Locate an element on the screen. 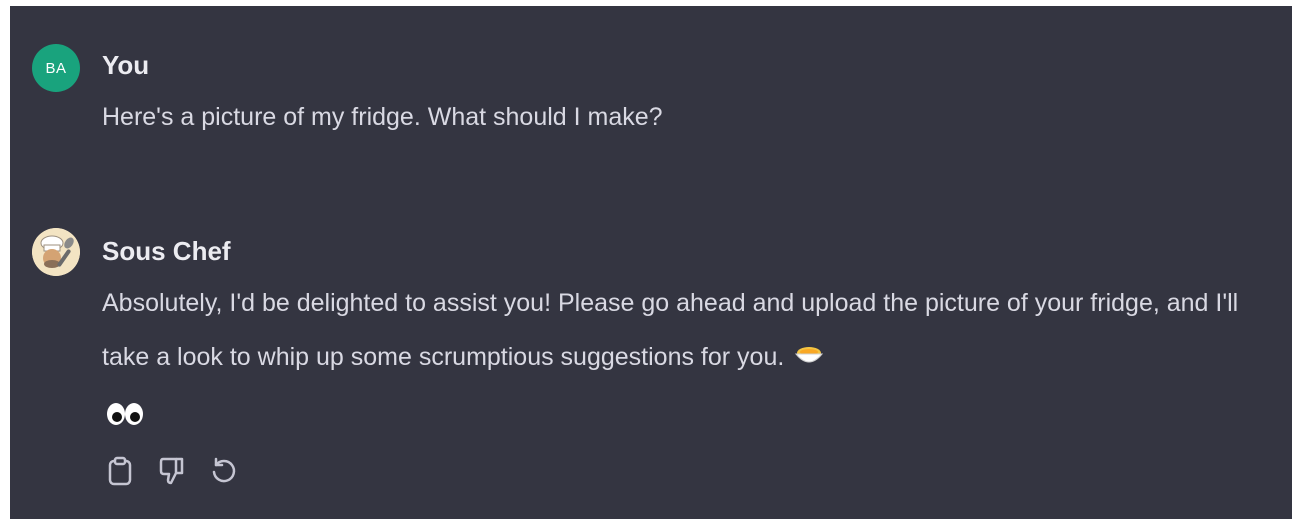 Image resolution: width=1292 pixels, height=519 pixels. message-actions is located at coordinates (172, 471).